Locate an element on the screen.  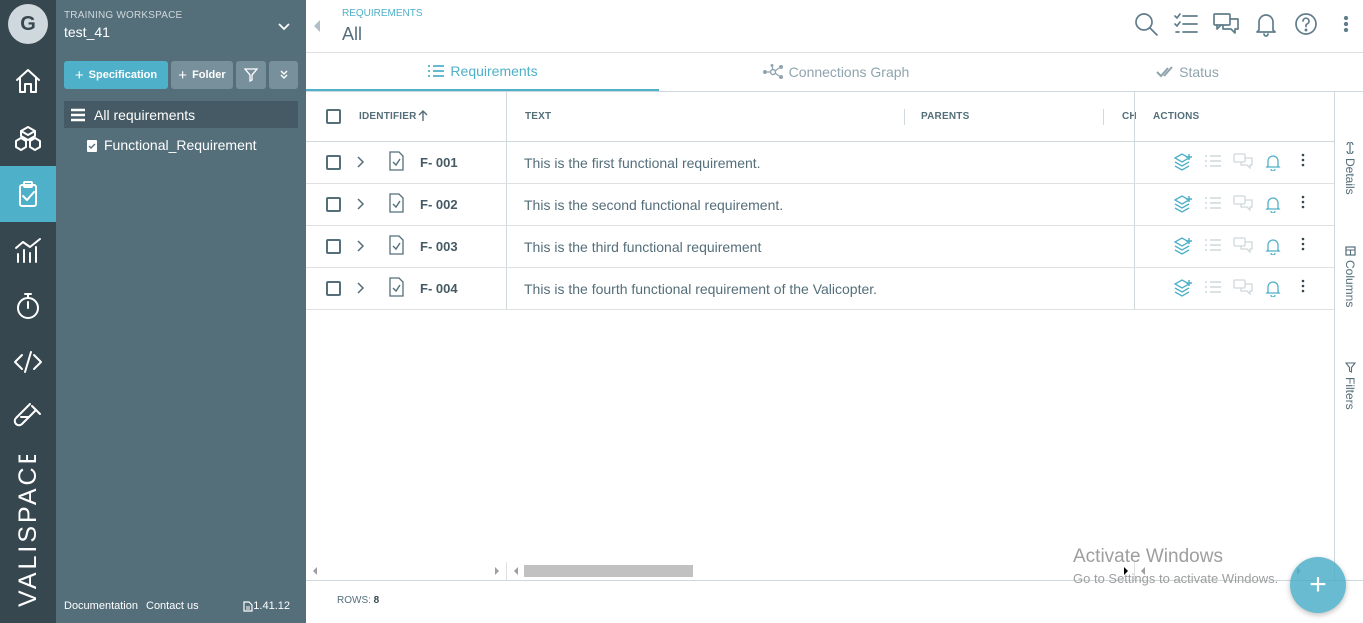
details-panel-toggle: Details is located at coordinates (1350, 168).